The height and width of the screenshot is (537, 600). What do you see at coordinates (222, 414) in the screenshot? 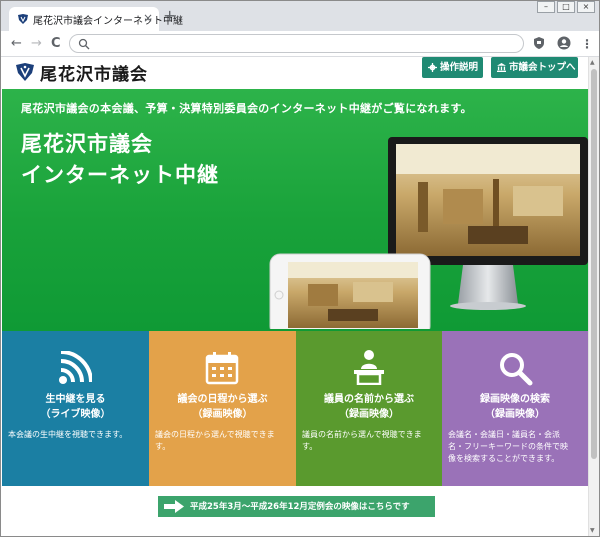
I see `tile-schedule-title2: （録画映像）` at bounding box center [222, 414].